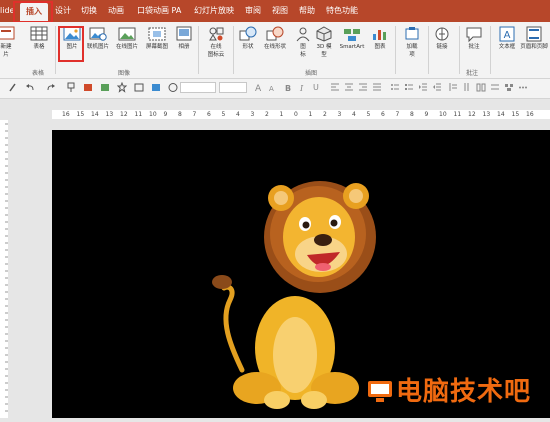 The width and height of the screenshot is (550, 422). I want to click on justify-icon, so click(377, 87).